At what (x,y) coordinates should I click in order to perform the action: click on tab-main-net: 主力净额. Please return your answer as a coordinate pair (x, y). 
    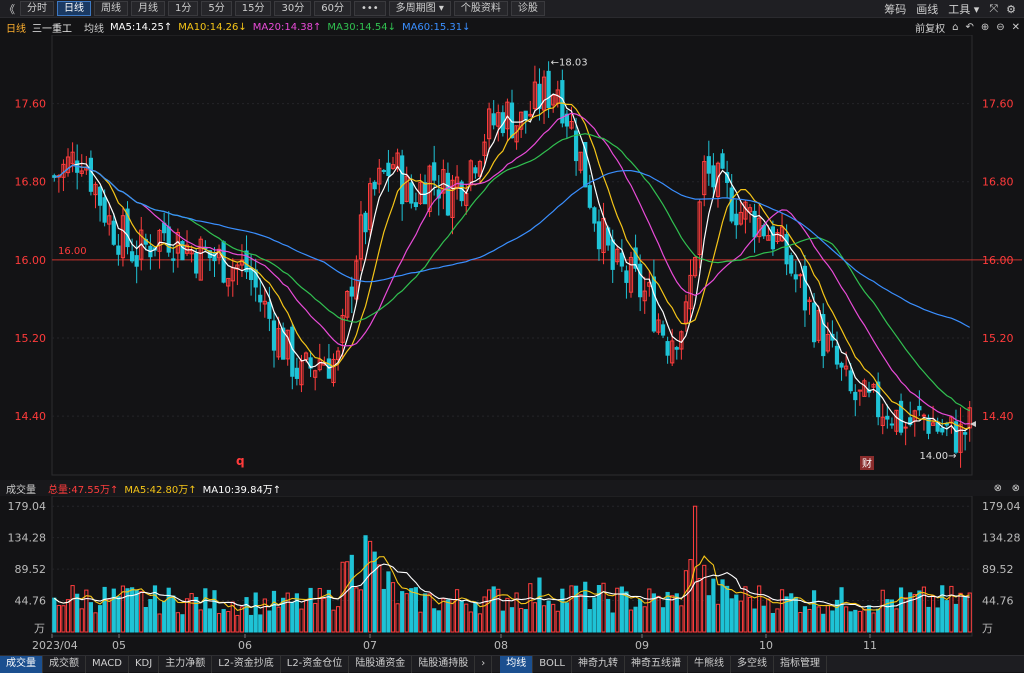
    Looking at the image, I should click on (186, 664).